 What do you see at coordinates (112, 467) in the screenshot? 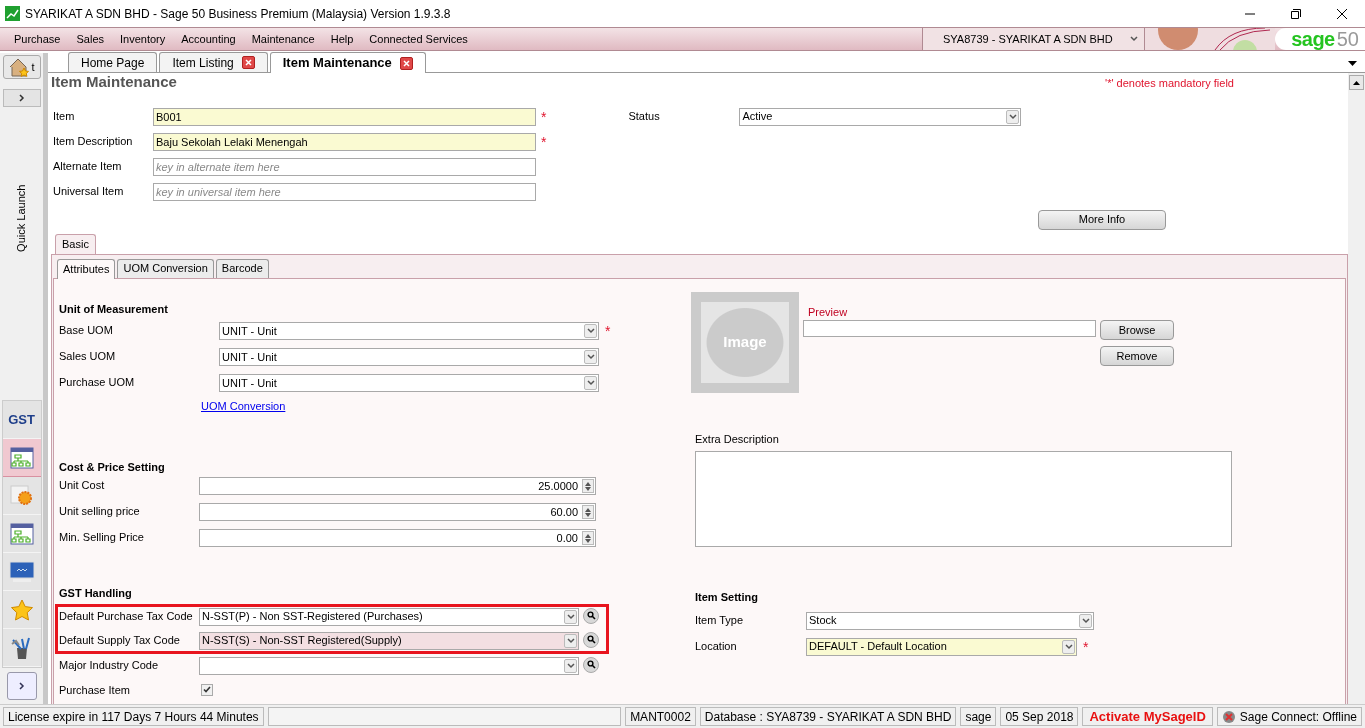
I see `section-heading: Cost & Price Setting` at bounding box center [112, 467].